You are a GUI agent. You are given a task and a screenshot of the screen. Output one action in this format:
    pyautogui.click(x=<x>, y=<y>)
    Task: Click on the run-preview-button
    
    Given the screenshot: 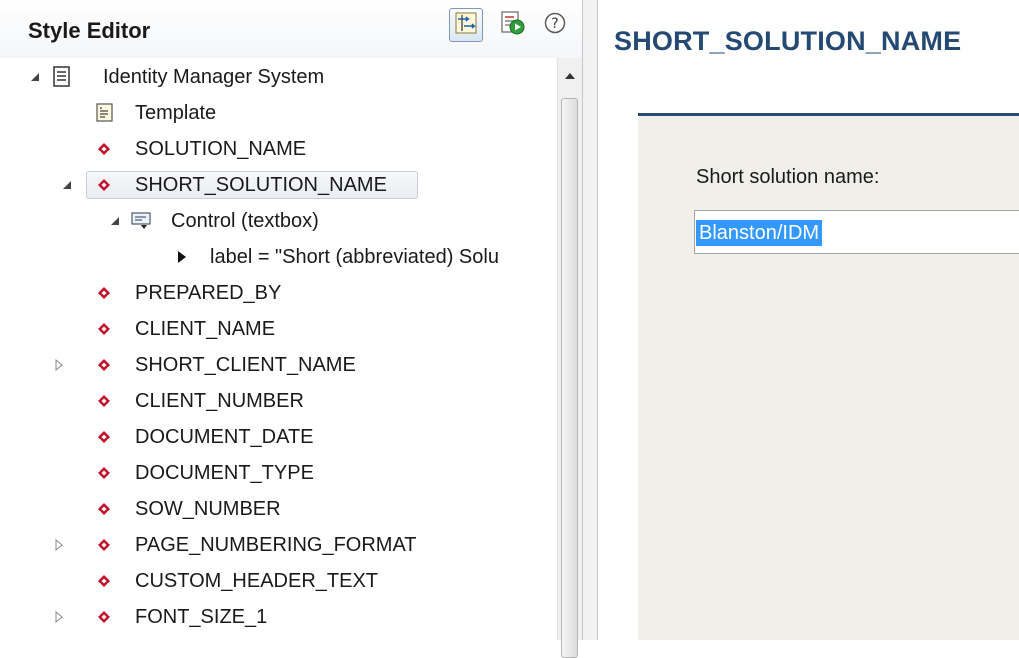 What is the action you would take?
    pyautogui.click(x=513, y=25)
    